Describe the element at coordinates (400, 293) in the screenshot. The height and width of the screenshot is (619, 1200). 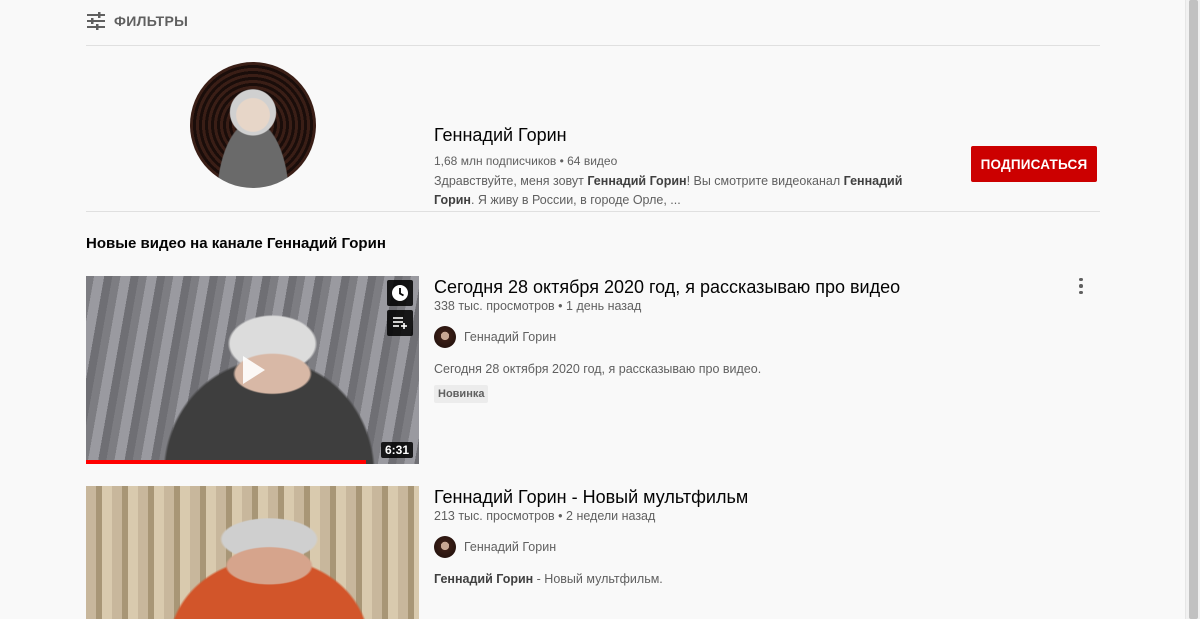
I see `watch-later-icon` at that location.